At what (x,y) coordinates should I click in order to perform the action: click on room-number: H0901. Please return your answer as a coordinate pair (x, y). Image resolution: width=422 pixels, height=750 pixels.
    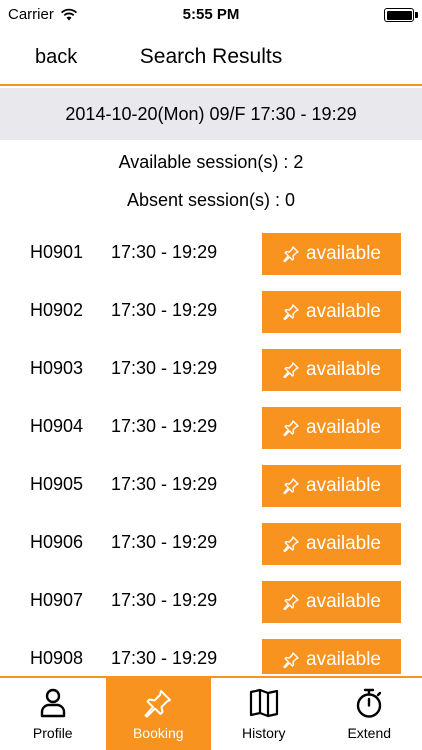
    Looking at the image, I should click on (57, 252).